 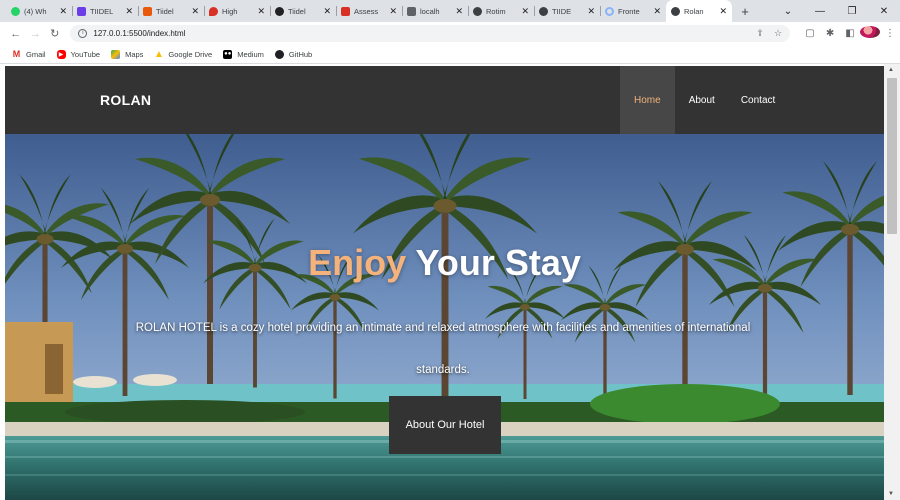 What do you see at coordinates (85, 54) in the screenshot?
I see `bookmark-label: YouTube` at bounding box center [85, 54].